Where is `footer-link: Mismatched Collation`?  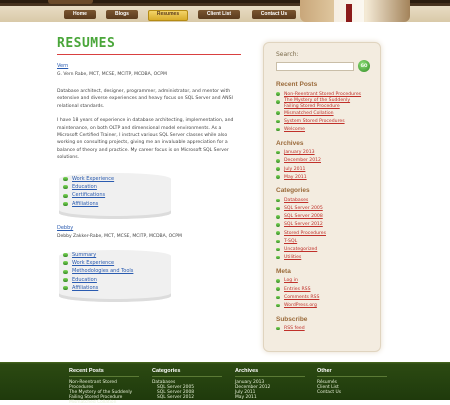 footer-link: Mismatched Collation is located at coordinates (104, 402).